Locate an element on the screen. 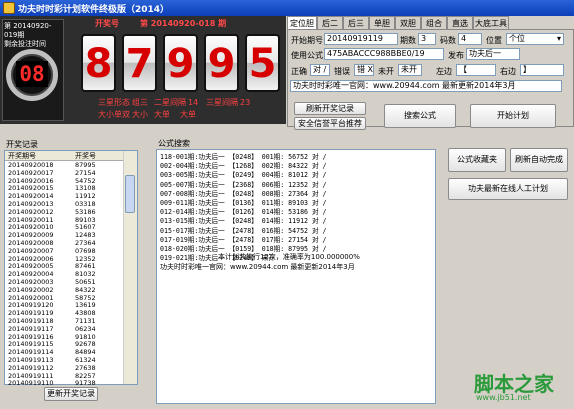 This screenshot has width=574, height=409. header-issue: 开奖期号 is located at coordinates (22, 156).